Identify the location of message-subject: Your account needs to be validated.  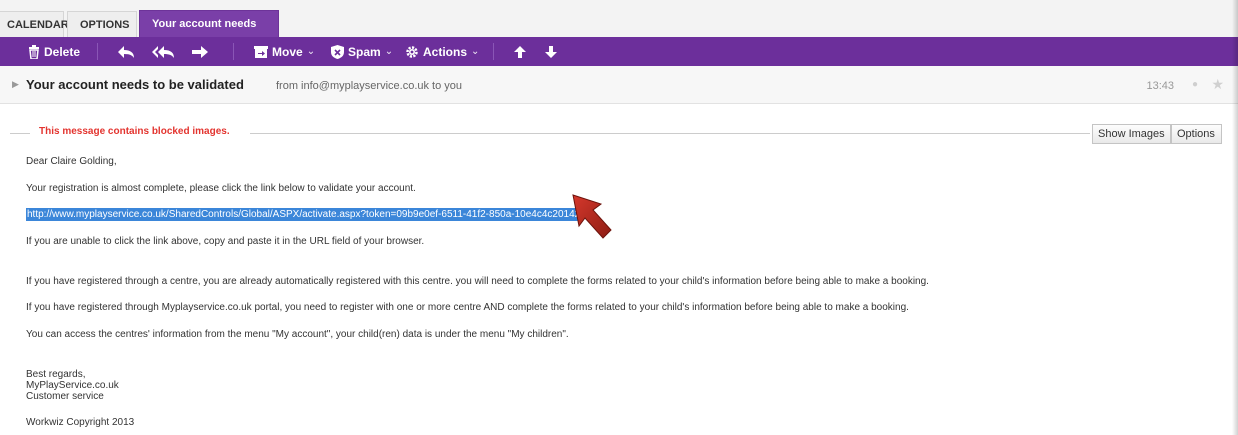
(135, 84).